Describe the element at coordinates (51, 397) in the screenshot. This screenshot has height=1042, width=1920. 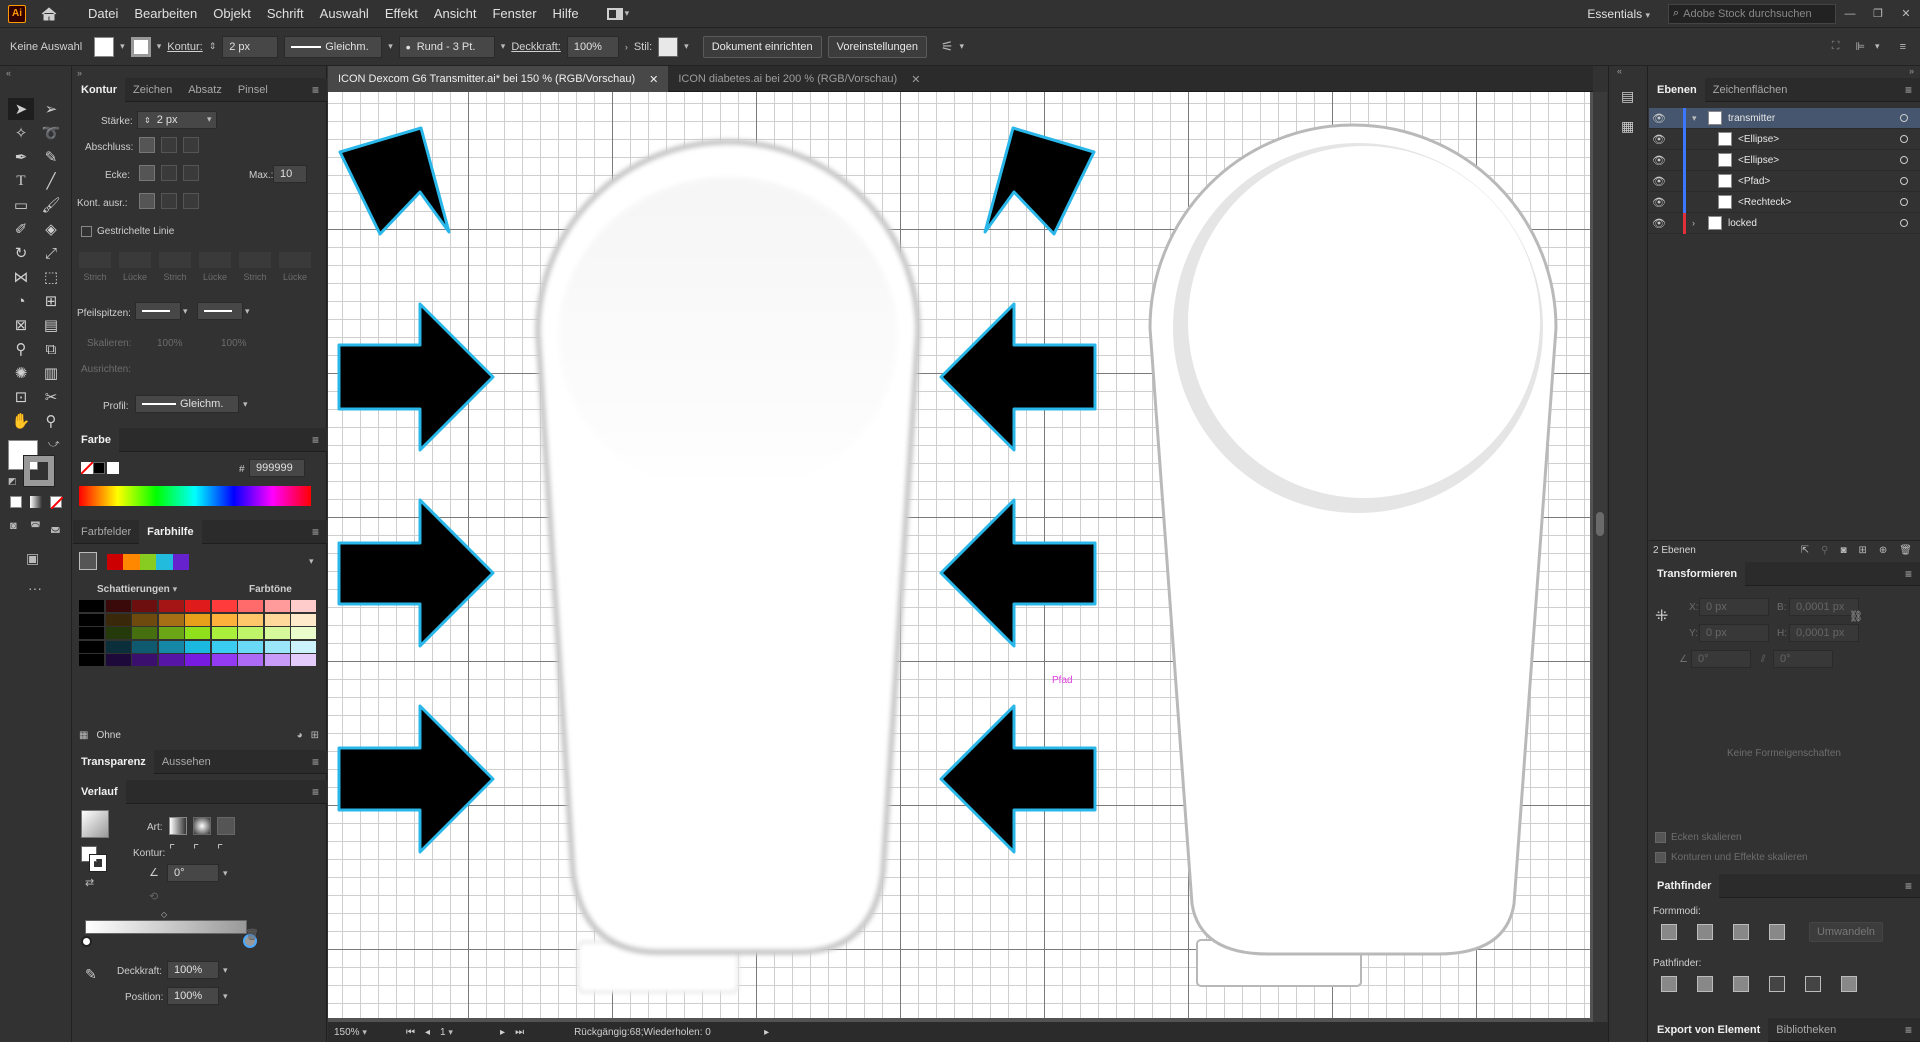
I see `slice-tool-icon: ✂` at that location.